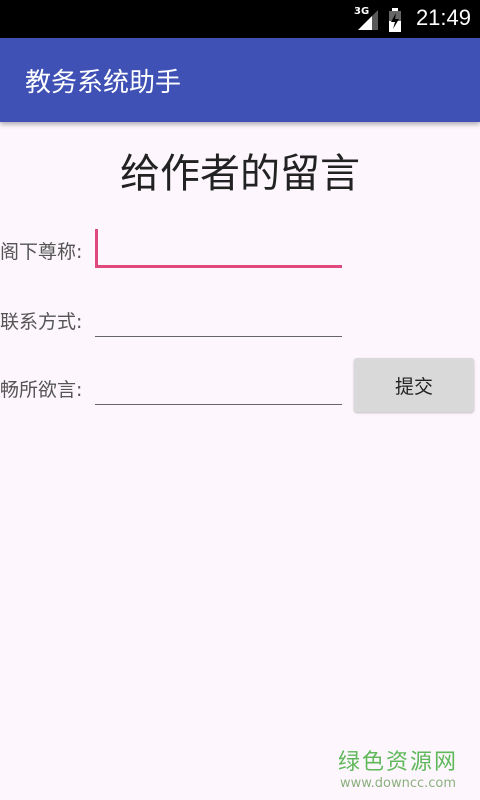 The width and height of the screenshot is (480, 800). Describe the element at coordinates (397, 762) in the screenshot. I see `watermark-title: 绿色资源网` at that location.